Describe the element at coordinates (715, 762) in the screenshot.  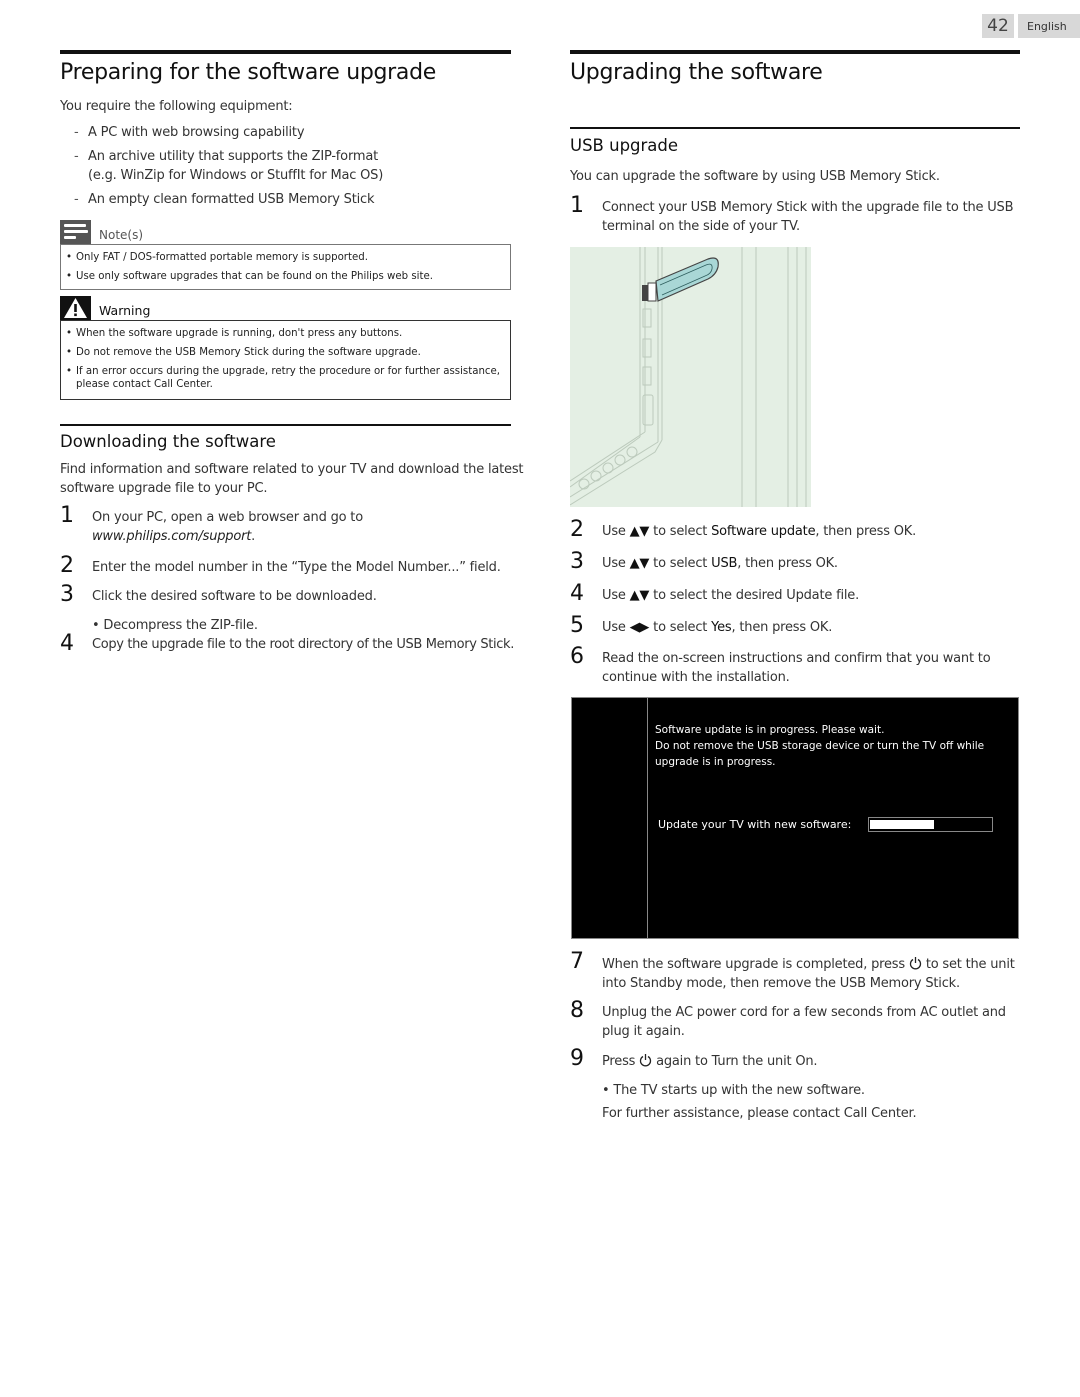
I see `screen-line: upgrade is in progress.` at that location.